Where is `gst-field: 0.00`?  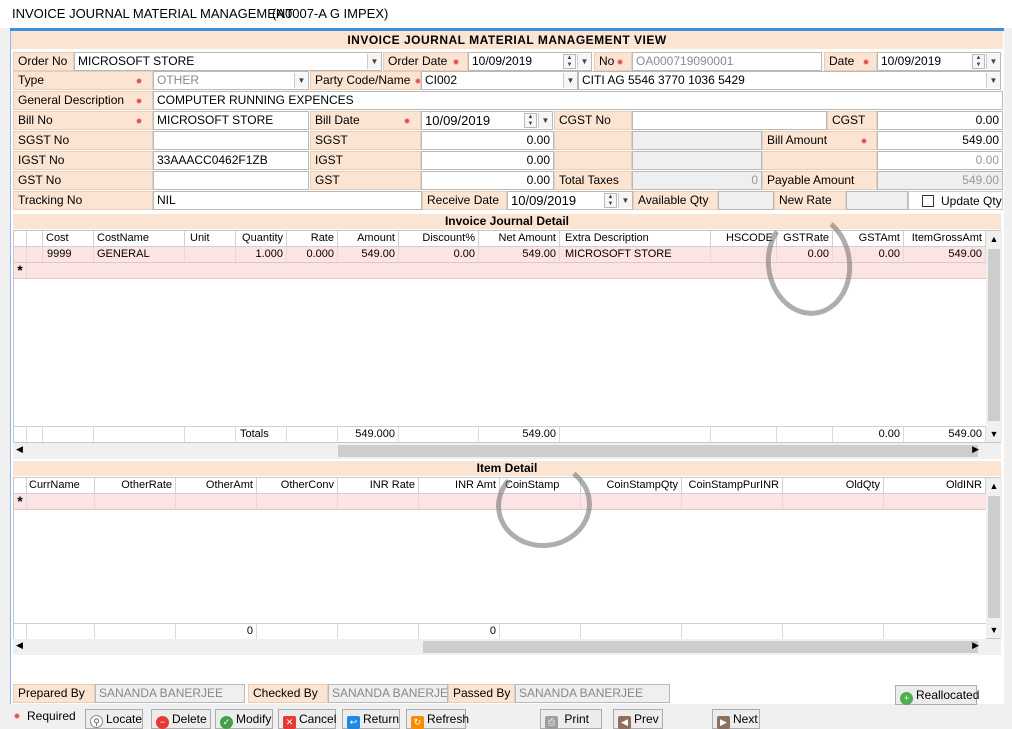 gst-field: 0.00 is located at coordinates (487, 180).